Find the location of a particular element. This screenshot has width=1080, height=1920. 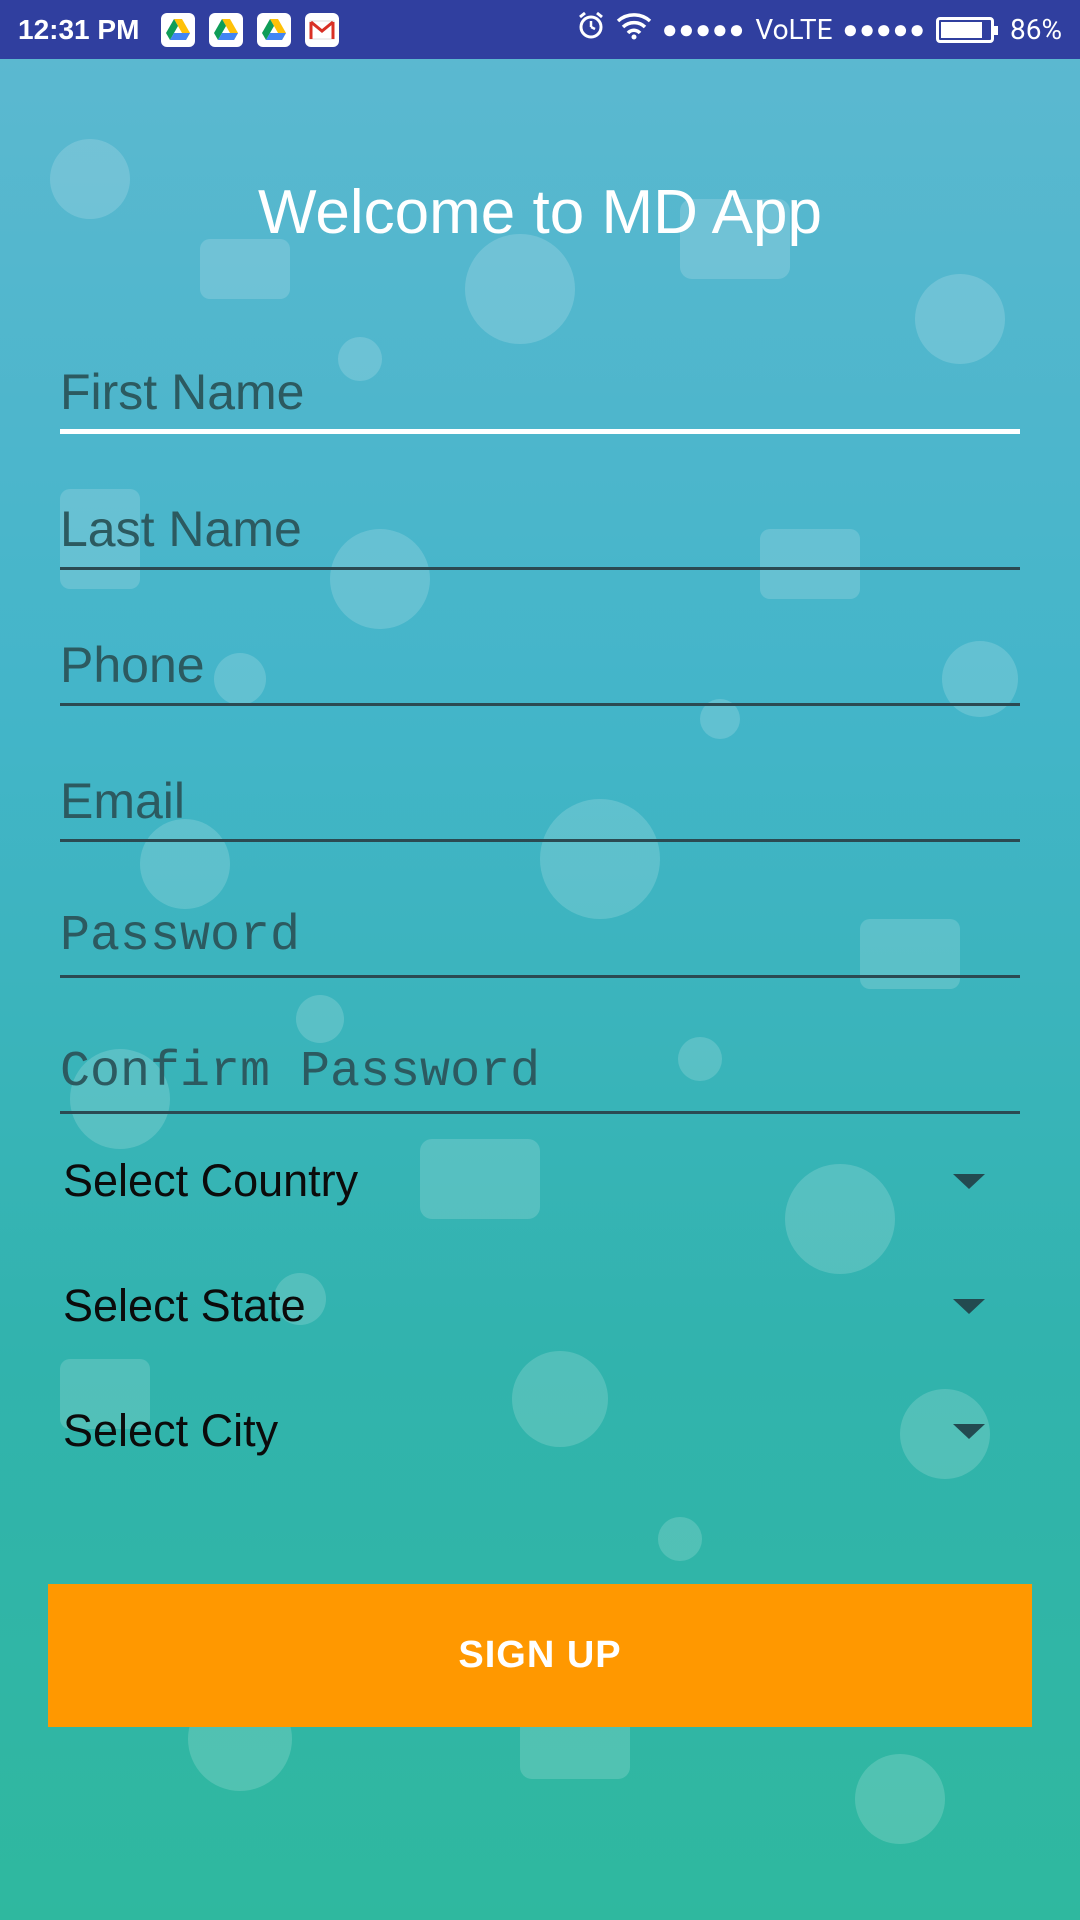

first-name-field is located at coordinates (540, 394).